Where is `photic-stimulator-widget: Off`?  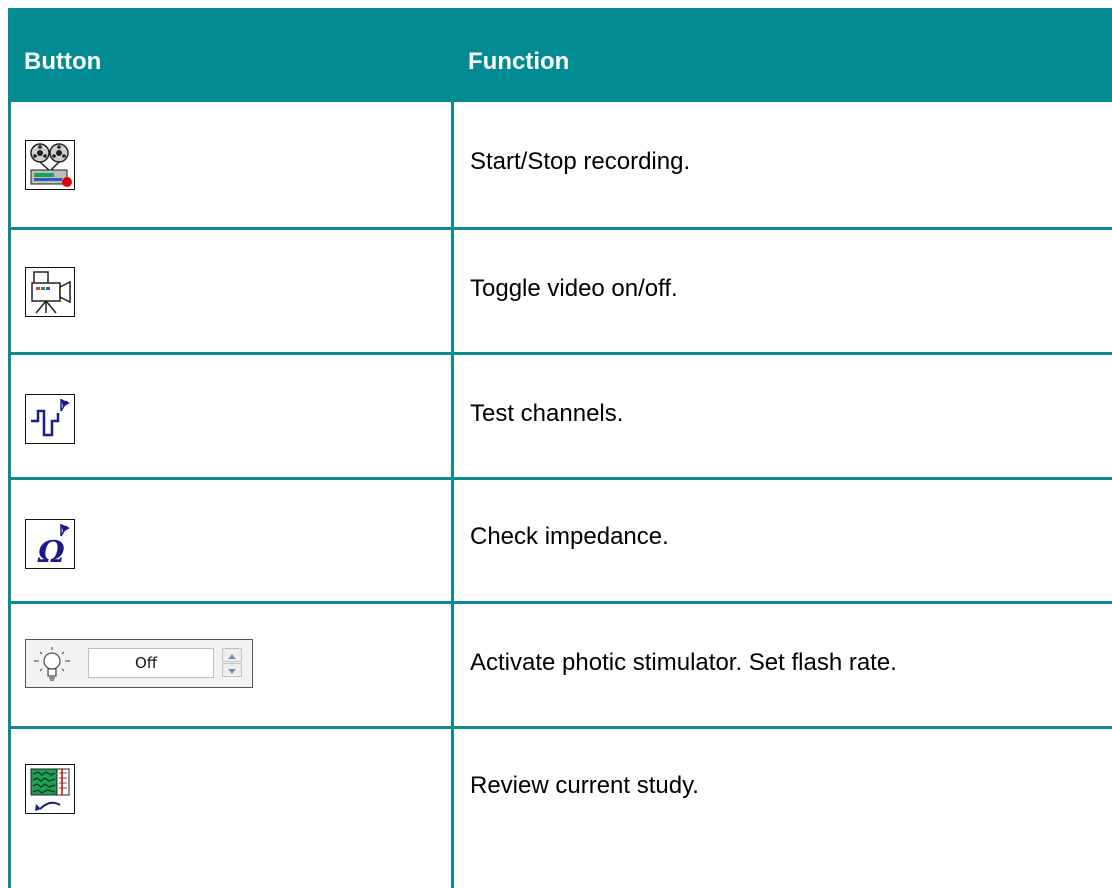
photic-stimulator-widget: Off is located at coordinates (139, 663).